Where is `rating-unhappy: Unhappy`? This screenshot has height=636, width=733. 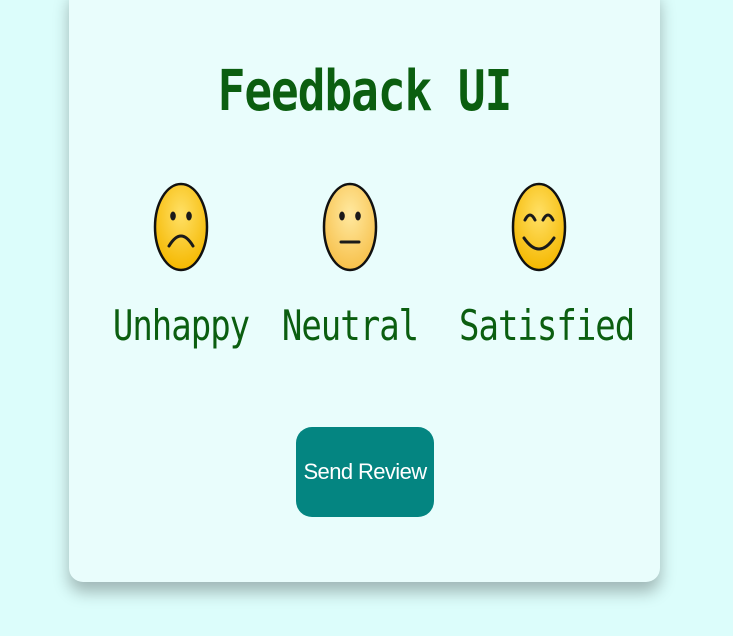
rating-unhappy: Unhappy is located at coordinates (181, 266).